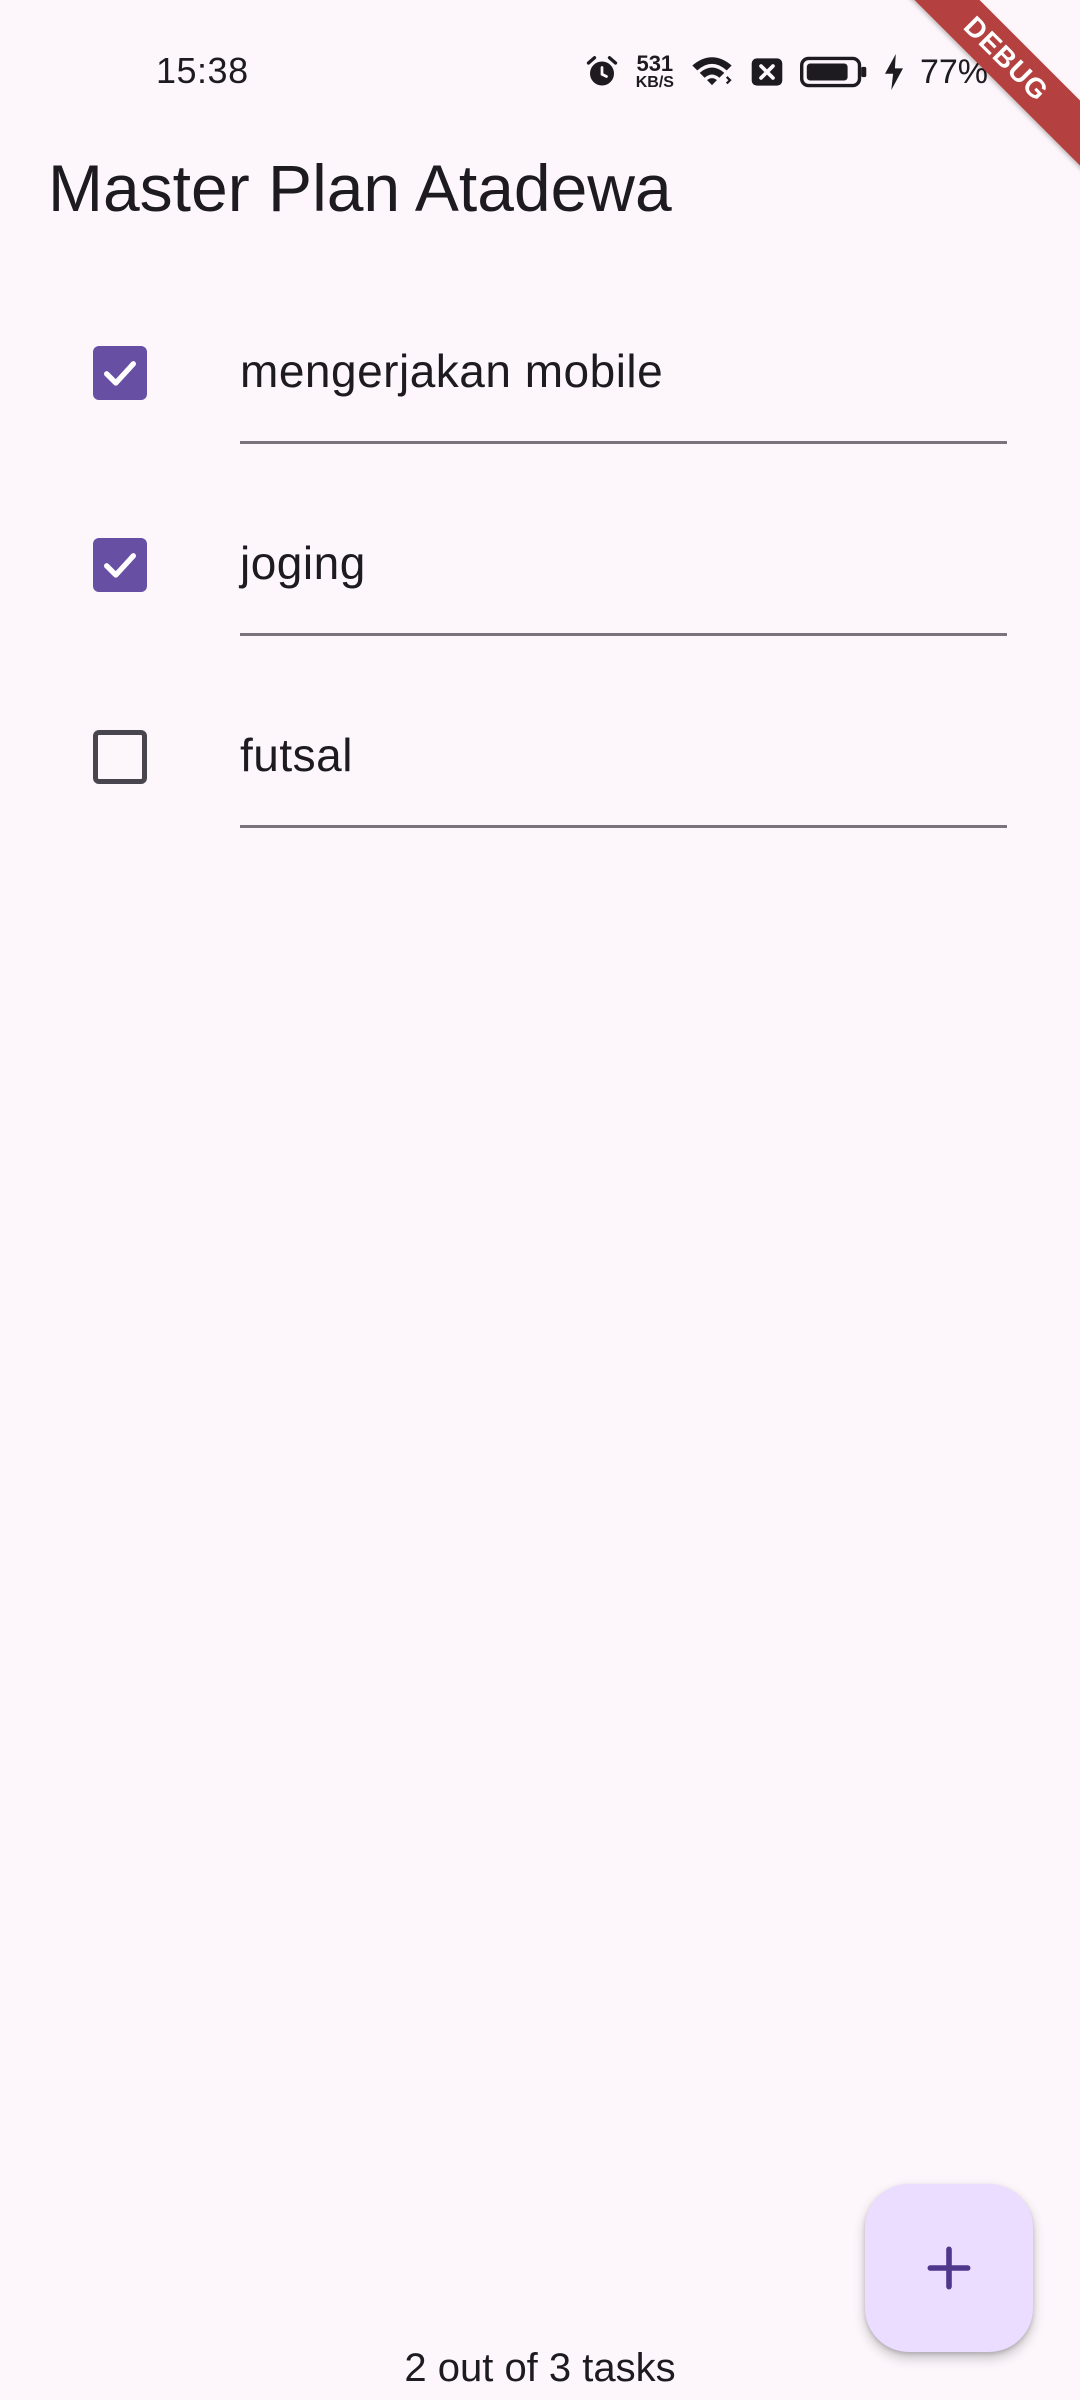 Image resolution: width=1080 pixels, height=2400 pixels. What do you see at coordinates (303, 563) in the screenshot?
I see `task-text: joging` at bounding box center [303, 563].